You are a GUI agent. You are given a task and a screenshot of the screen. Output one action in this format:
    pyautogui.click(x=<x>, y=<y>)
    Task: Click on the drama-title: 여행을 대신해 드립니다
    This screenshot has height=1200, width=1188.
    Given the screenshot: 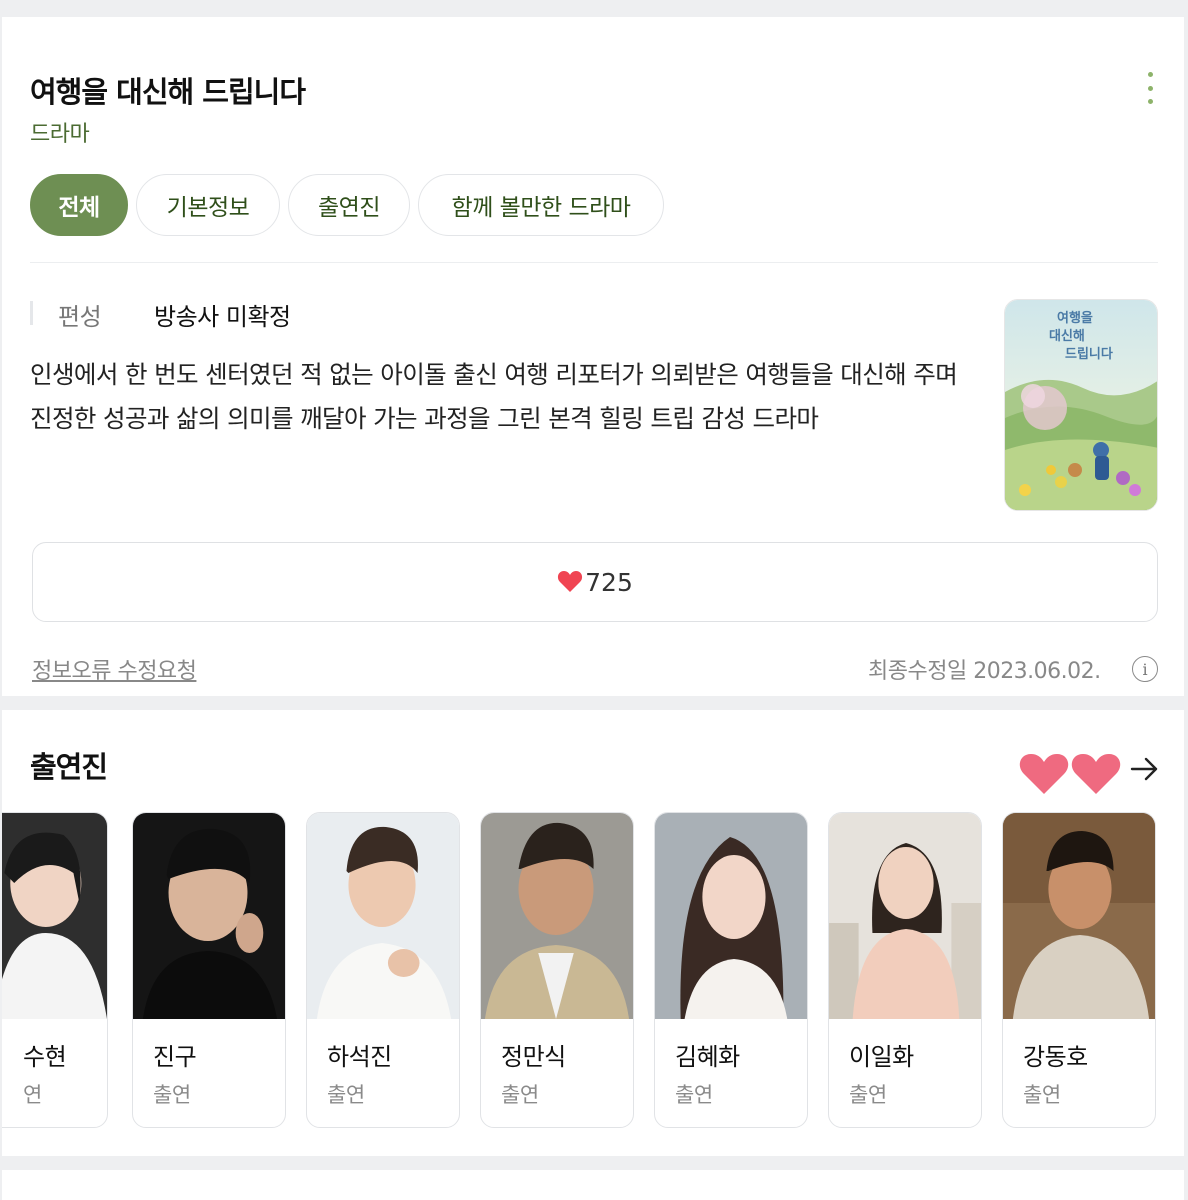 What is the action you would take?
    pyautogui.click(x=168, y=92)
    